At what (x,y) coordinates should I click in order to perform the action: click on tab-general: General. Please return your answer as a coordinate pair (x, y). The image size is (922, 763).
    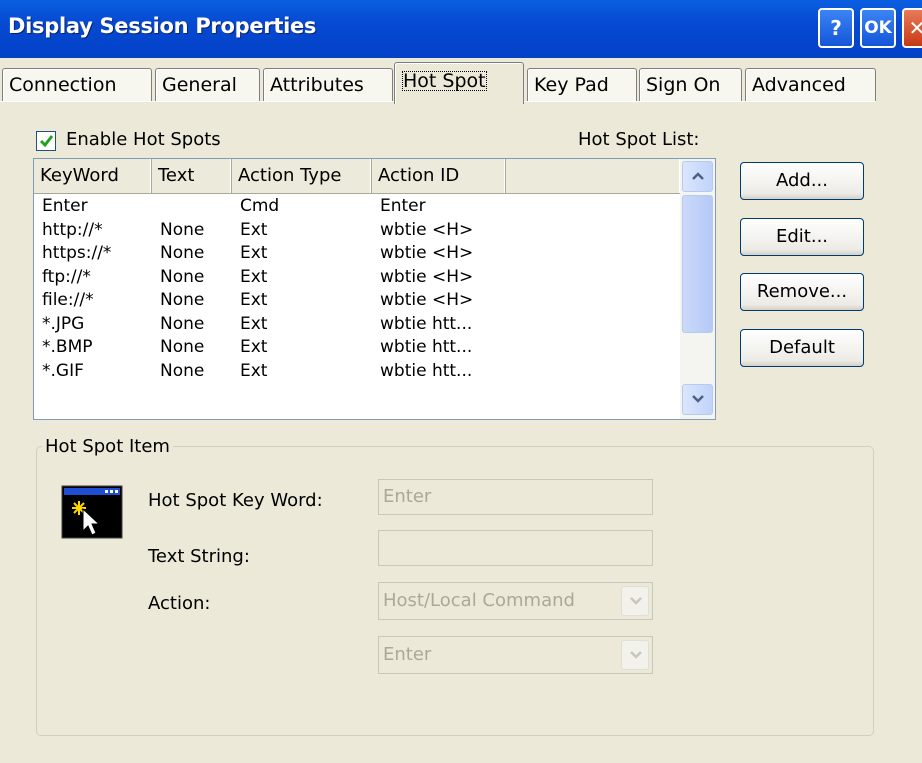
    Looking at the image, I should click on (207, 85).